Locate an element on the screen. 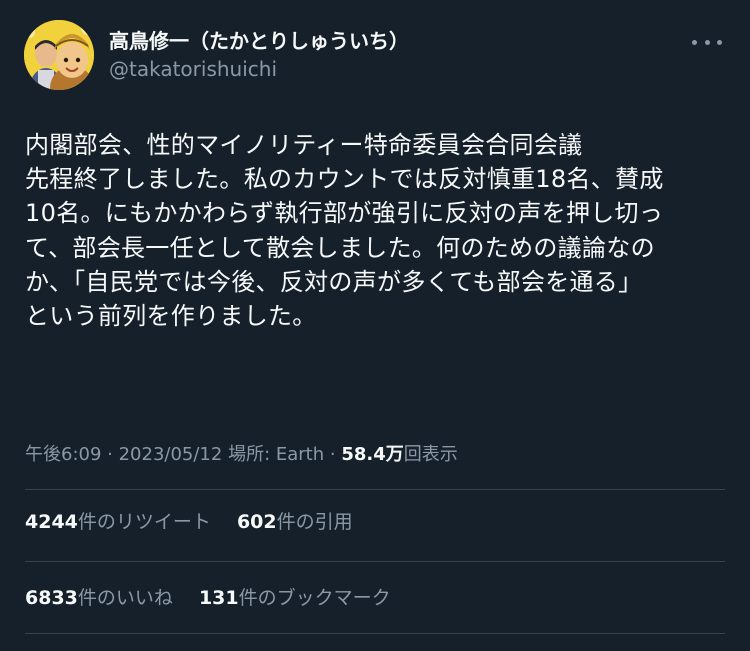 The width and height of the screenshot is (750, 651). bookmarks-stat: 131件のブックマーク is located at coordinates (295, 598).